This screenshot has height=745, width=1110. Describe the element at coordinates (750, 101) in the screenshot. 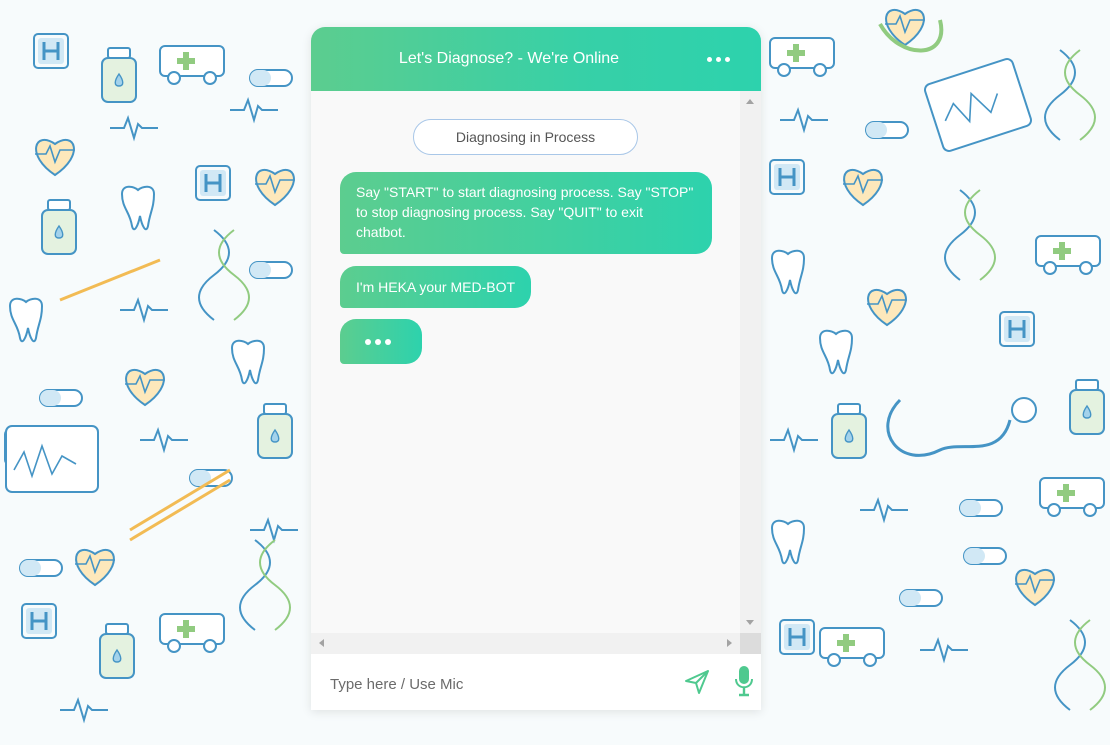

I see `scroll-up-icon` at that location.